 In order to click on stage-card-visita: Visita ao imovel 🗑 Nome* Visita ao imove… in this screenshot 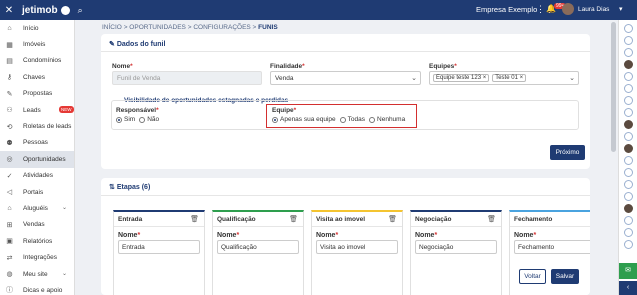, I will do `click(357, 252)`.